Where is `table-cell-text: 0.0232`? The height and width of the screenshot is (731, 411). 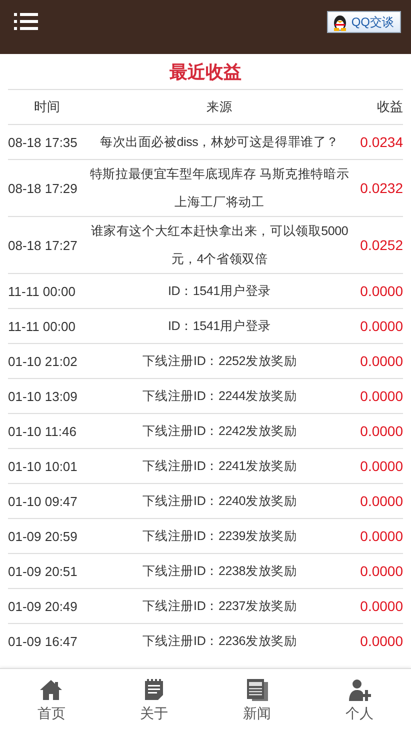 table-cell-text: 0.0232 is located at coordinates (381, 188).